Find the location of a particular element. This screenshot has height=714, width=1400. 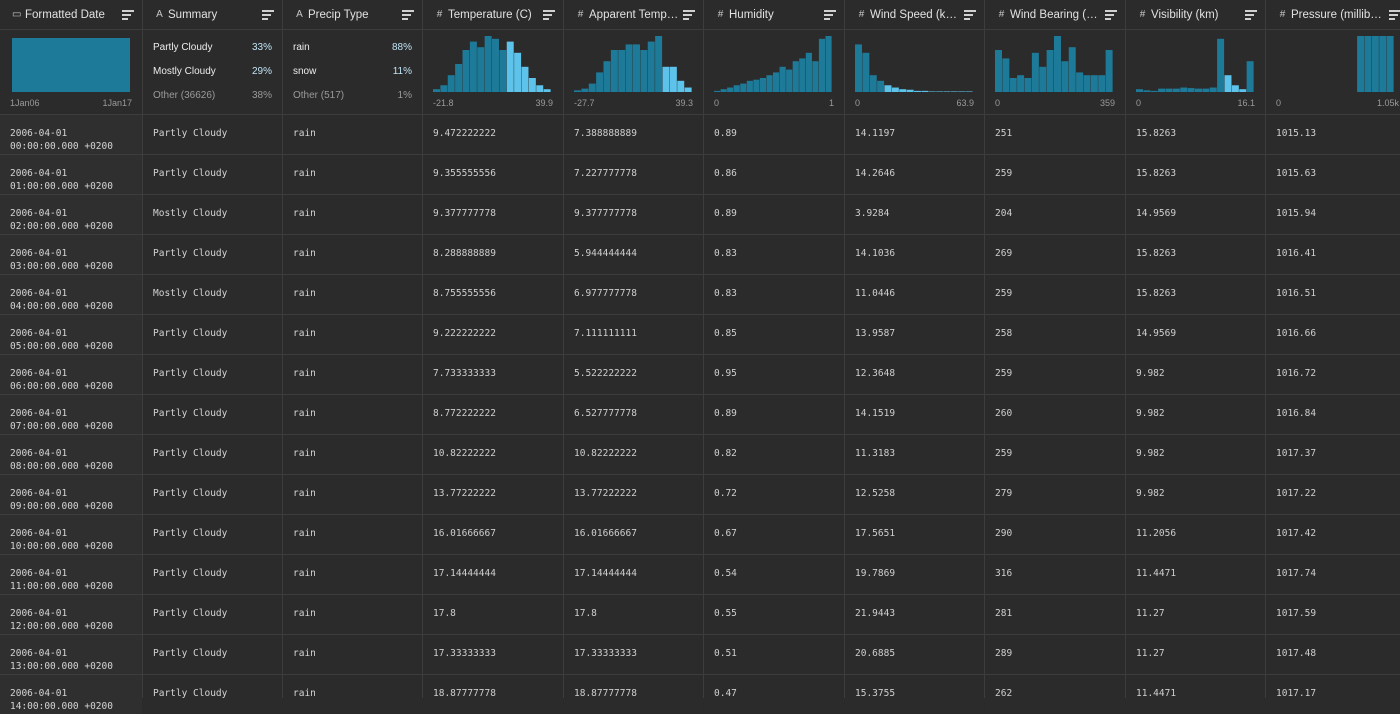

table-cell: 8.772222222 is located at coordinates (493, 414).